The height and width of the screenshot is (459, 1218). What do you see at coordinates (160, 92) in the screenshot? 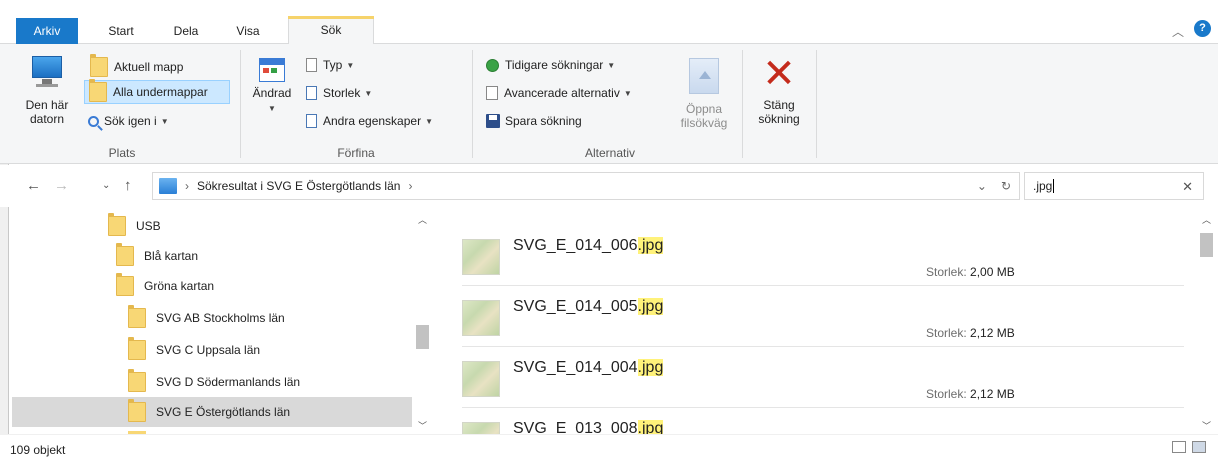
I see `all-subfolders-label: Alla undermappar` at bounding box center [160, 92].